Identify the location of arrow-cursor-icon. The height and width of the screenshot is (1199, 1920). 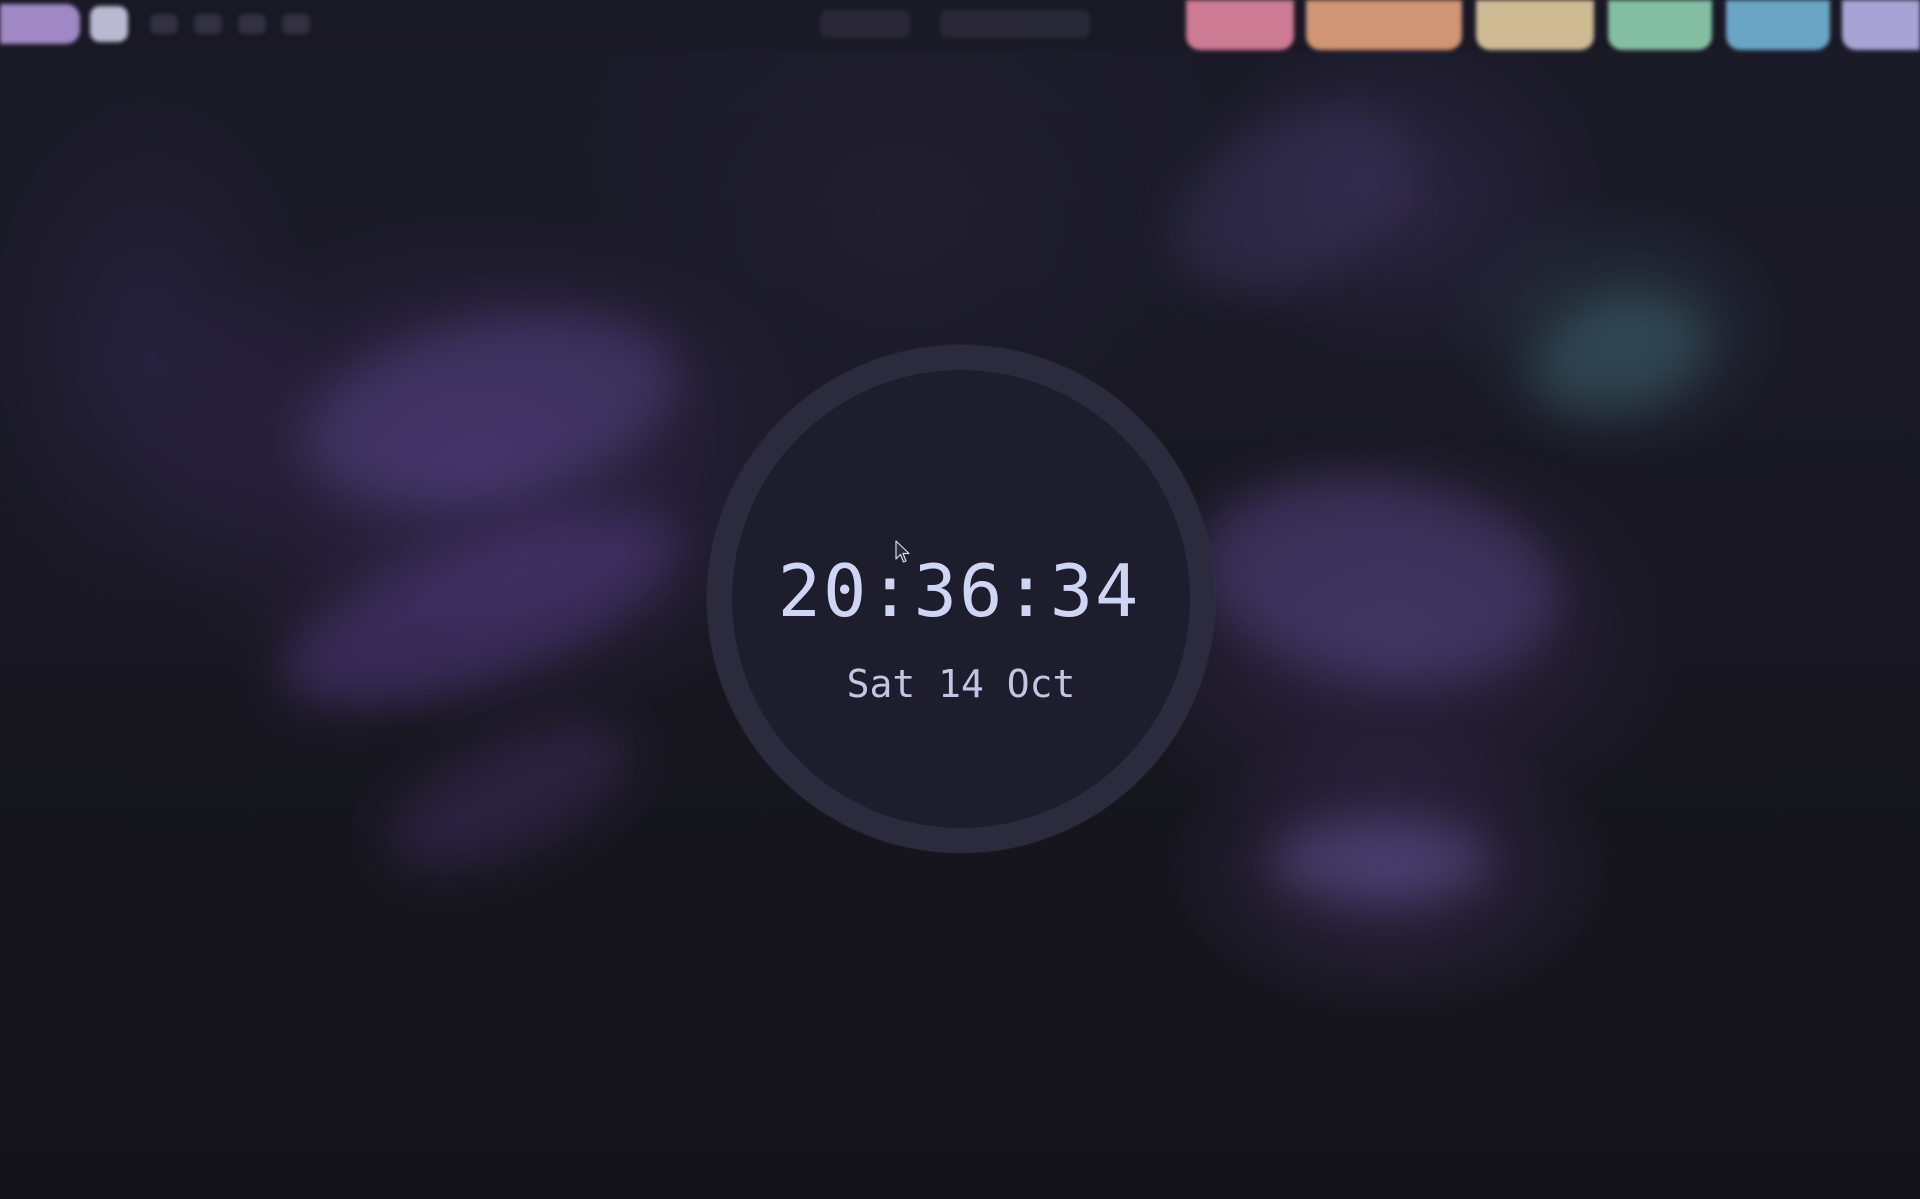
(902, 551).